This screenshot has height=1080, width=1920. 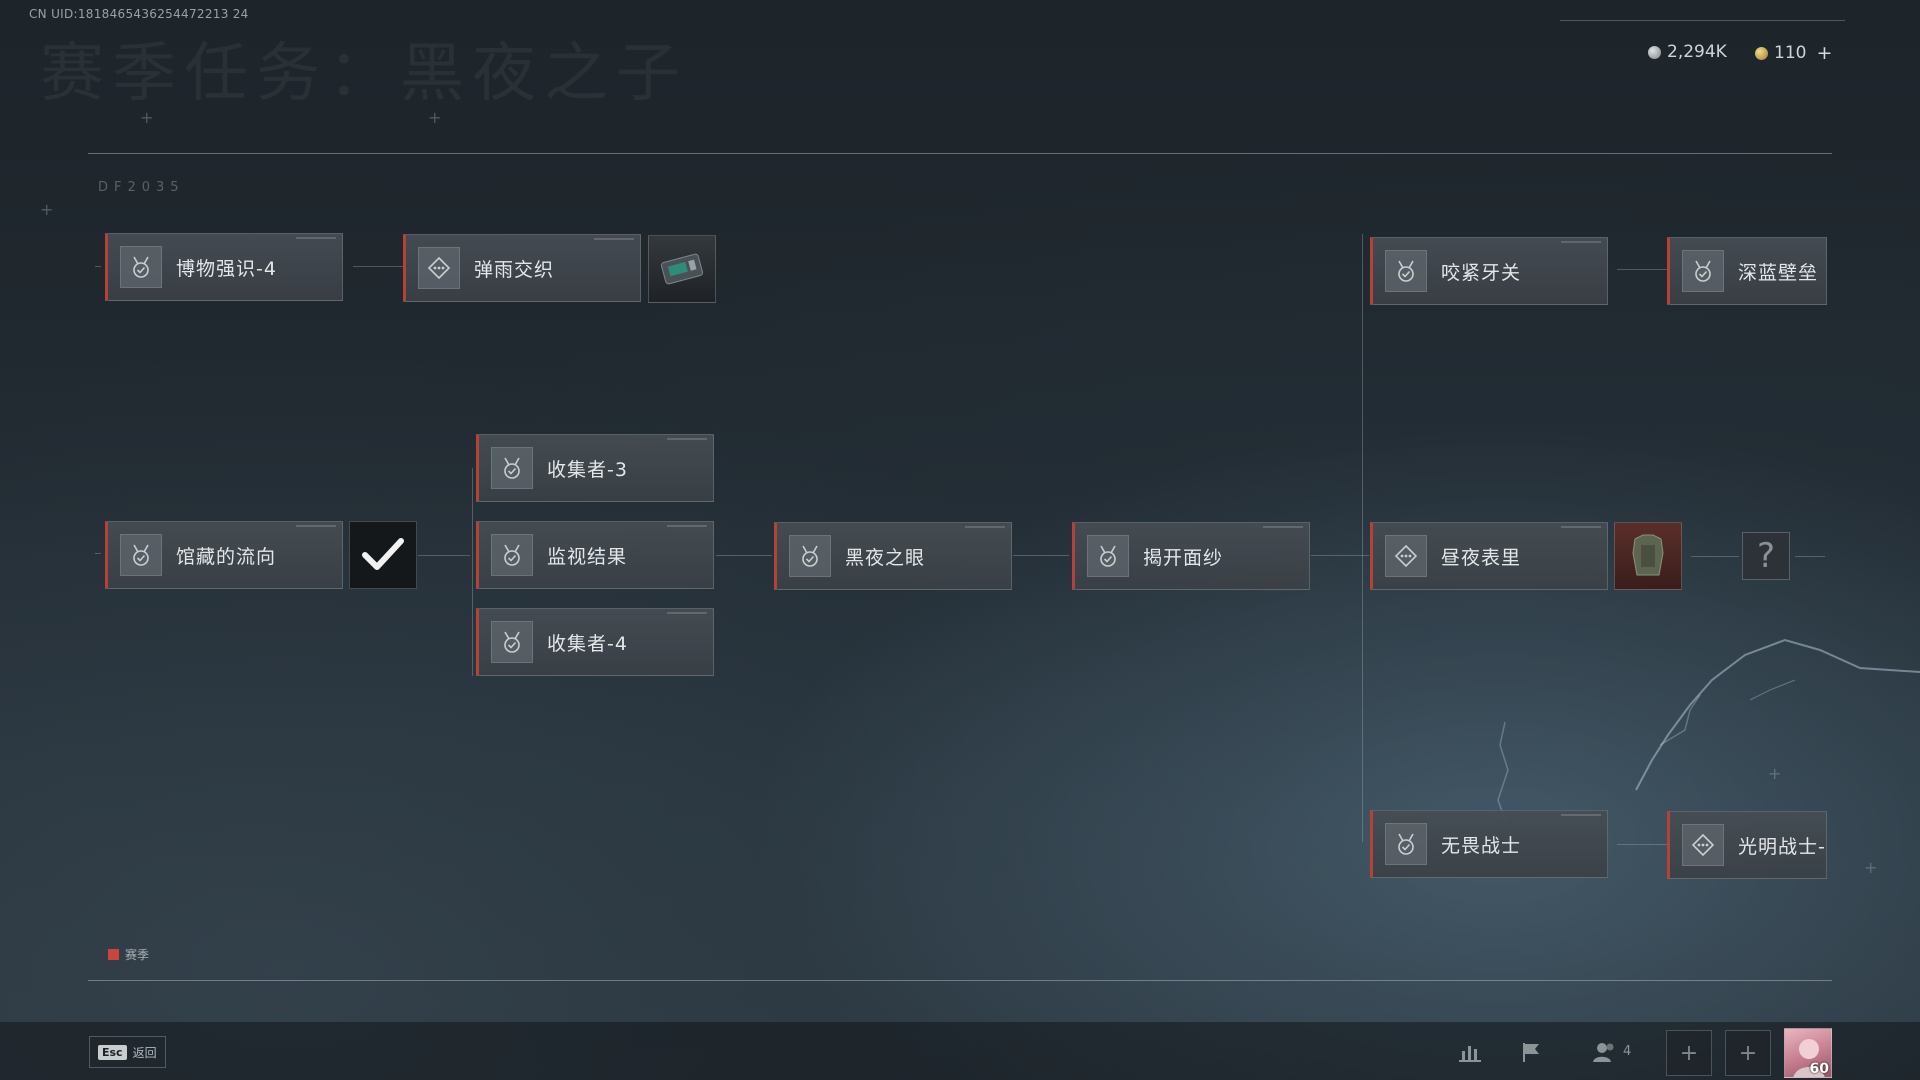 I want to click on quest-node: 咬紧牙关, so click(x=1489, y=271).